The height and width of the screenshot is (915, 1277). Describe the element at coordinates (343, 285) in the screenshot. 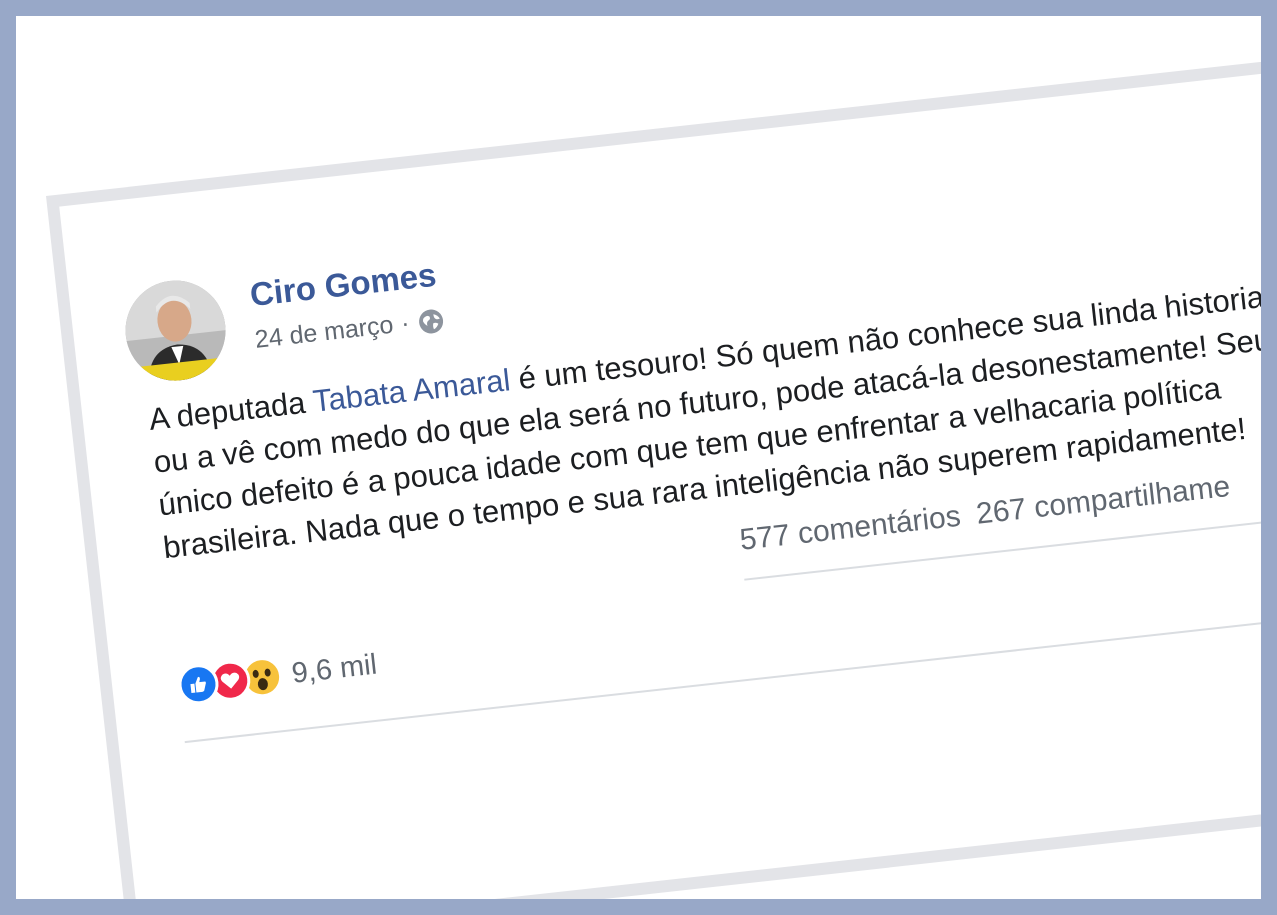

I see `author-name: Ciro Gomes` at that location.